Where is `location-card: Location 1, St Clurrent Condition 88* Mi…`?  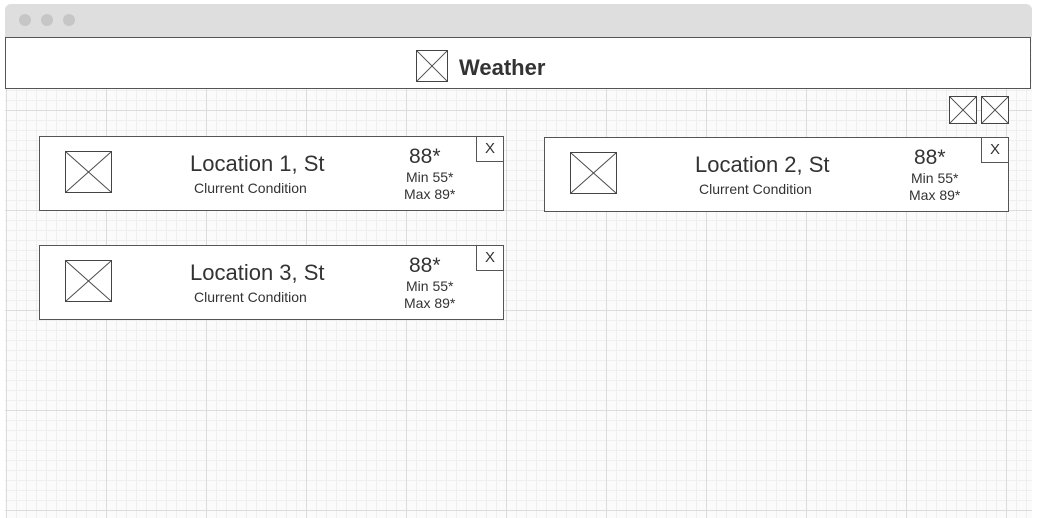 location-card: Location 1, St Clurrent Condition 88* Mi… is located at coordinates (271, 173).